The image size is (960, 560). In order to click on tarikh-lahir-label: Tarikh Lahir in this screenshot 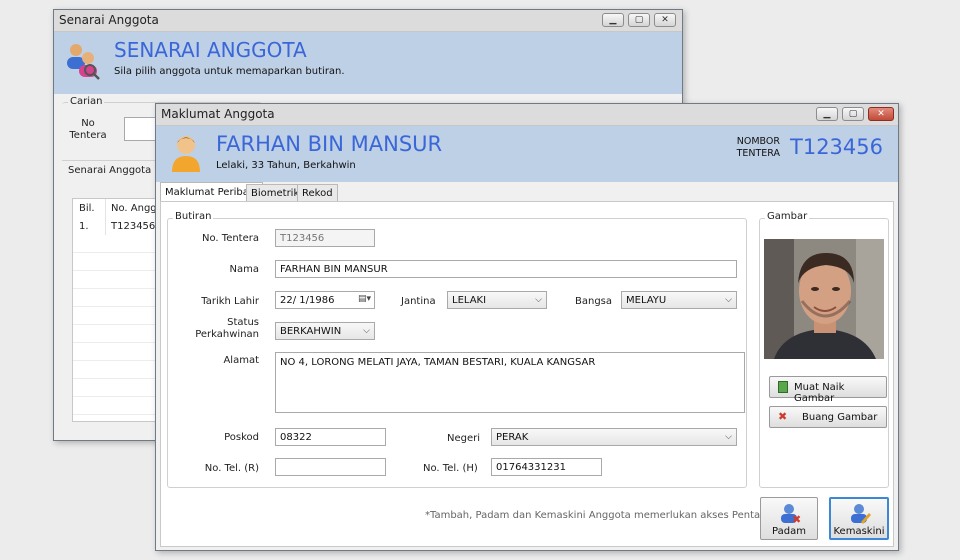, I will do `click(230, 301)`.